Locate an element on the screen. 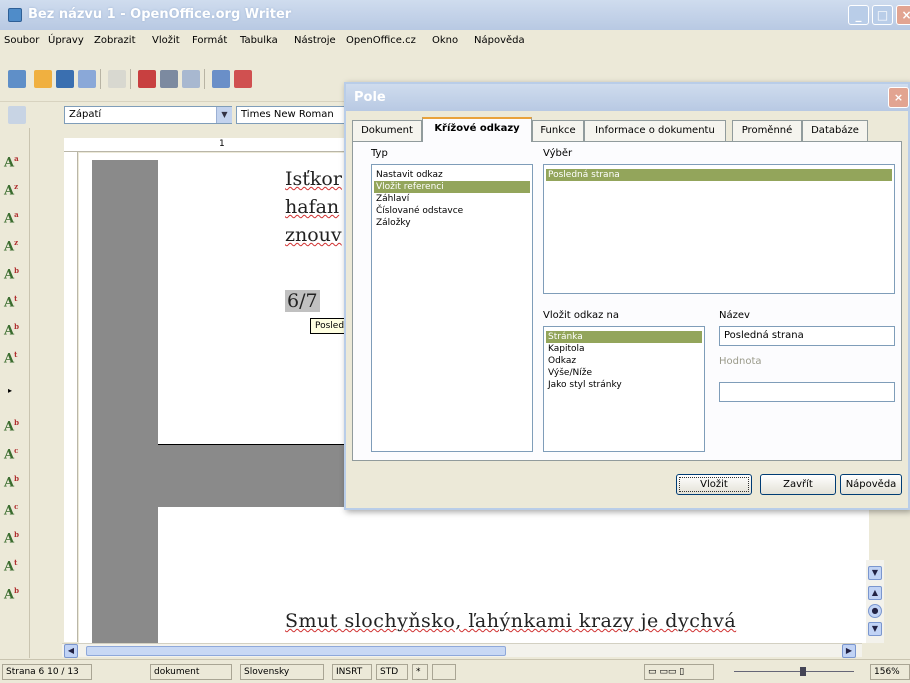 The image size is (910, 683). list-item: Záhlaví is located at coordinates (452, 199).